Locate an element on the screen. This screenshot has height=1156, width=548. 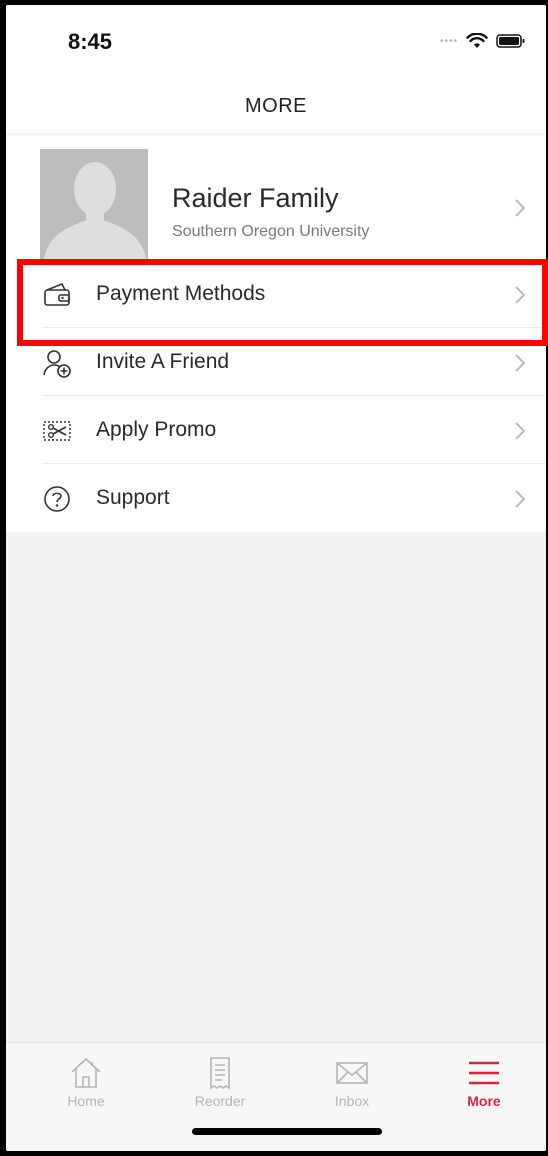
menu-item-payment-methods: Payment Methods is located at coordinates (294, 294).